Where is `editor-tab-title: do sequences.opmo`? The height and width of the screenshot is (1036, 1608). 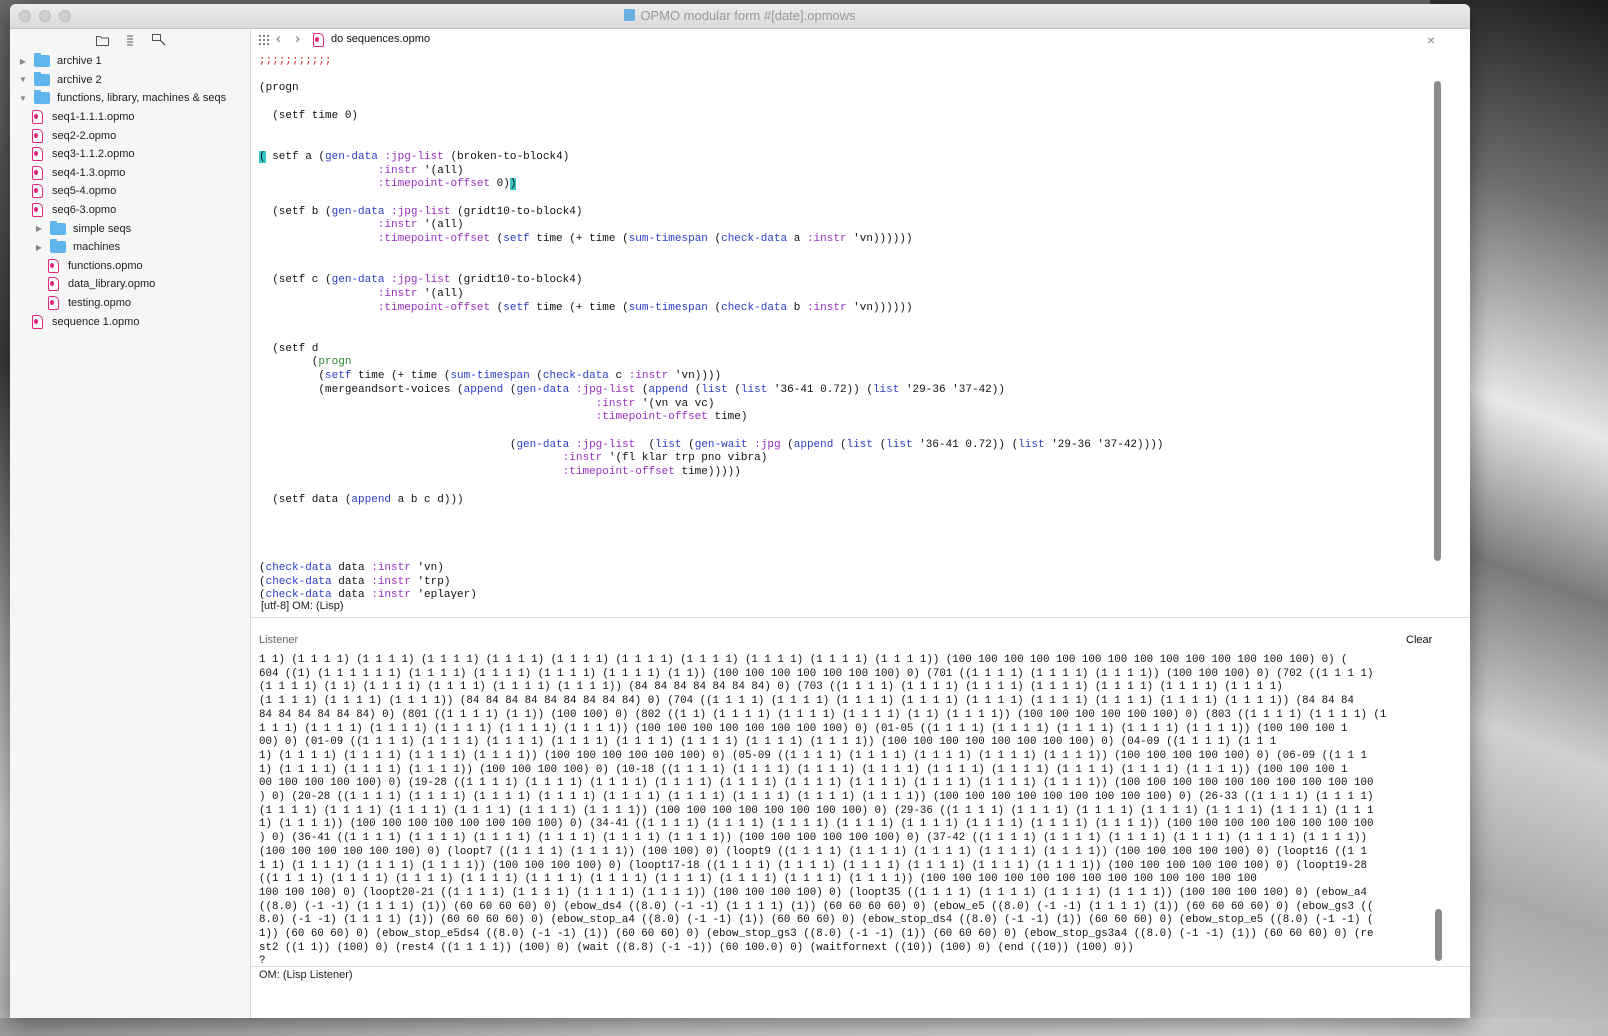 editor-tab-title: do sequences.opmo is located at coordinates (380, 39).